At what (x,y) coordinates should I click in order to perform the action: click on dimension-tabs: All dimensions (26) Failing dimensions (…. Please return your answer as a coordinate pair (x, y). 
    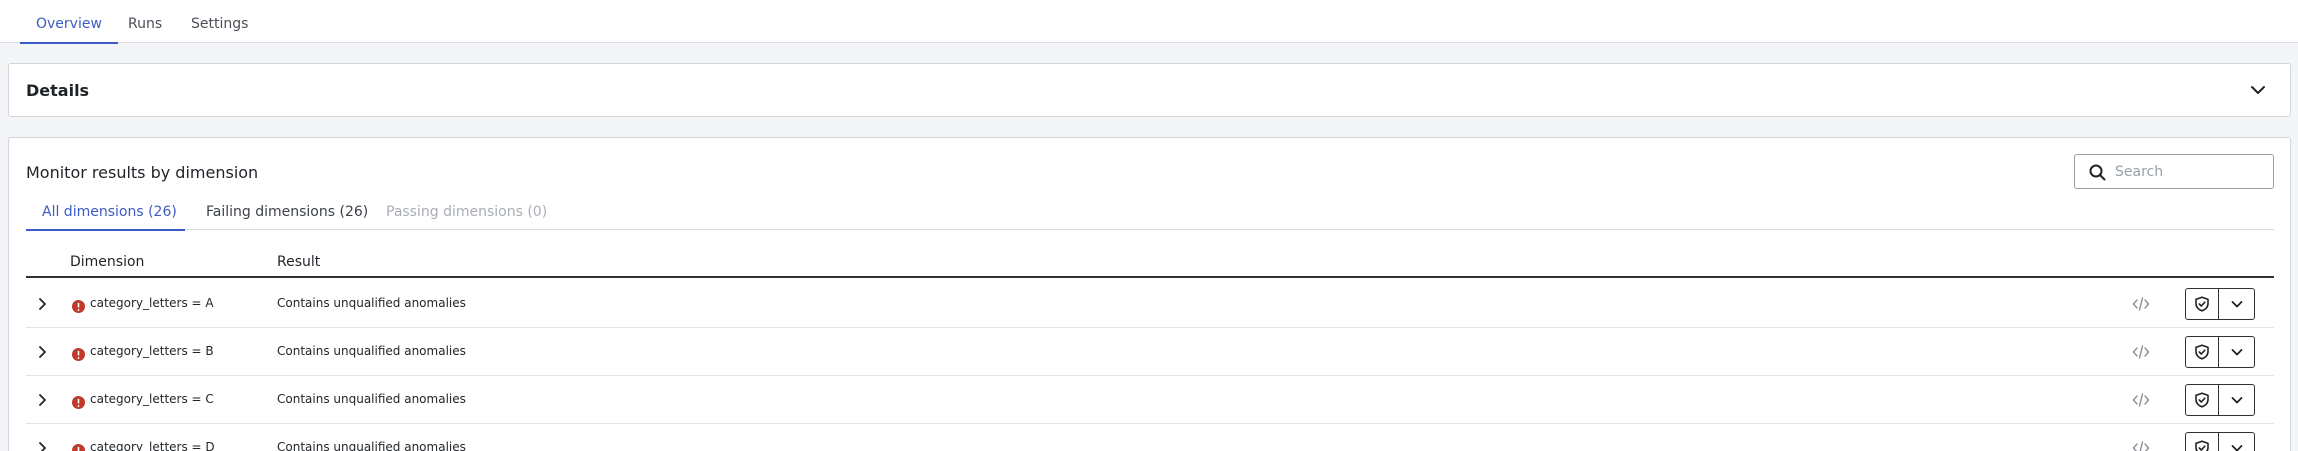
    Looking at the image, I should click on (1150, 215).